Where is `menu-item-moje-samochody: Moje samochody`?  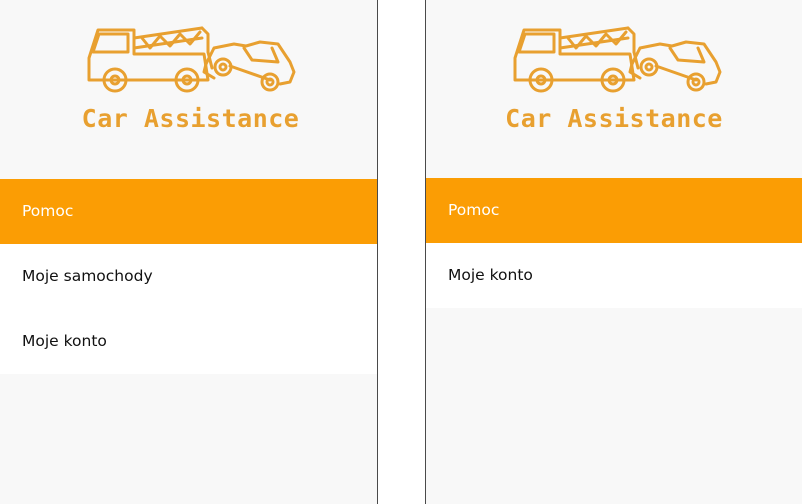 menu-item-moje-samochody: Moje samochody is located at coordinates (188, 276).